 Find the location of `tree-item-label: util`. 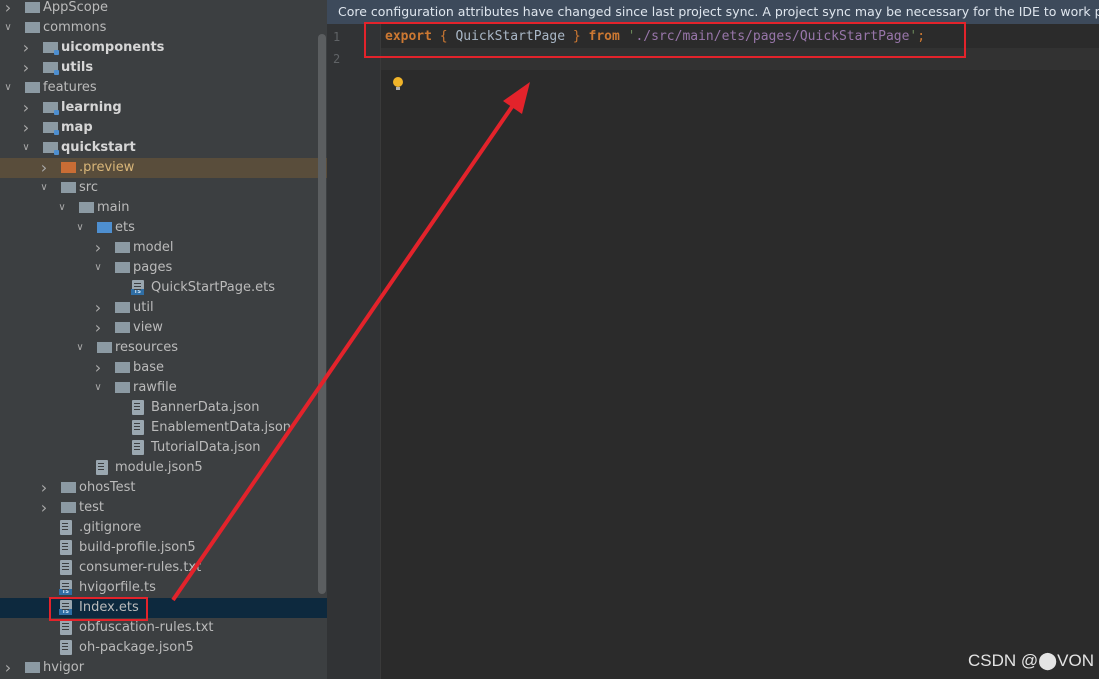

tree-item-label: util is located at coordinates (143, 307).